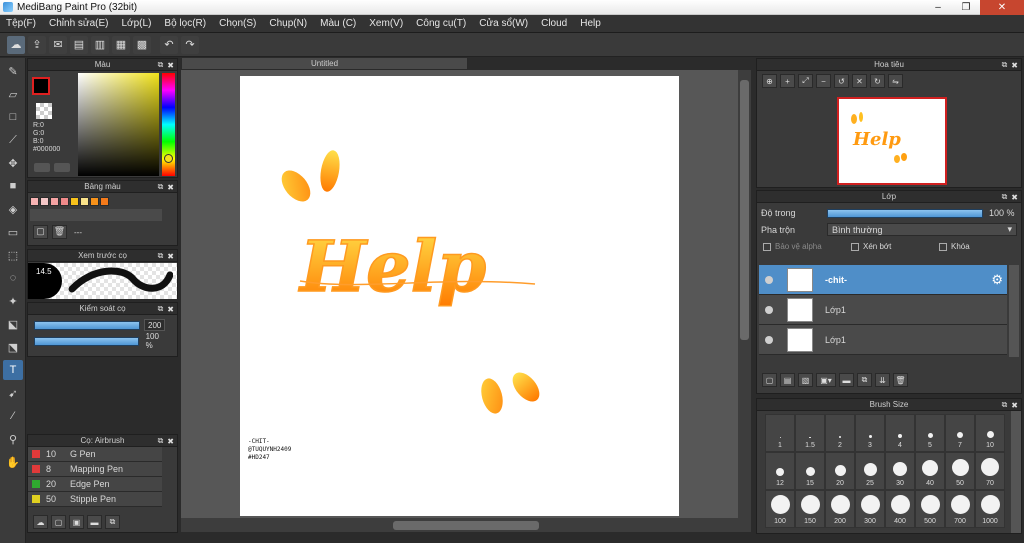  What do you see at coordinates (864, 380) in the screenshot?
I see `duplicate-layer-icon: ⧉` at bounding box center [864, 380].